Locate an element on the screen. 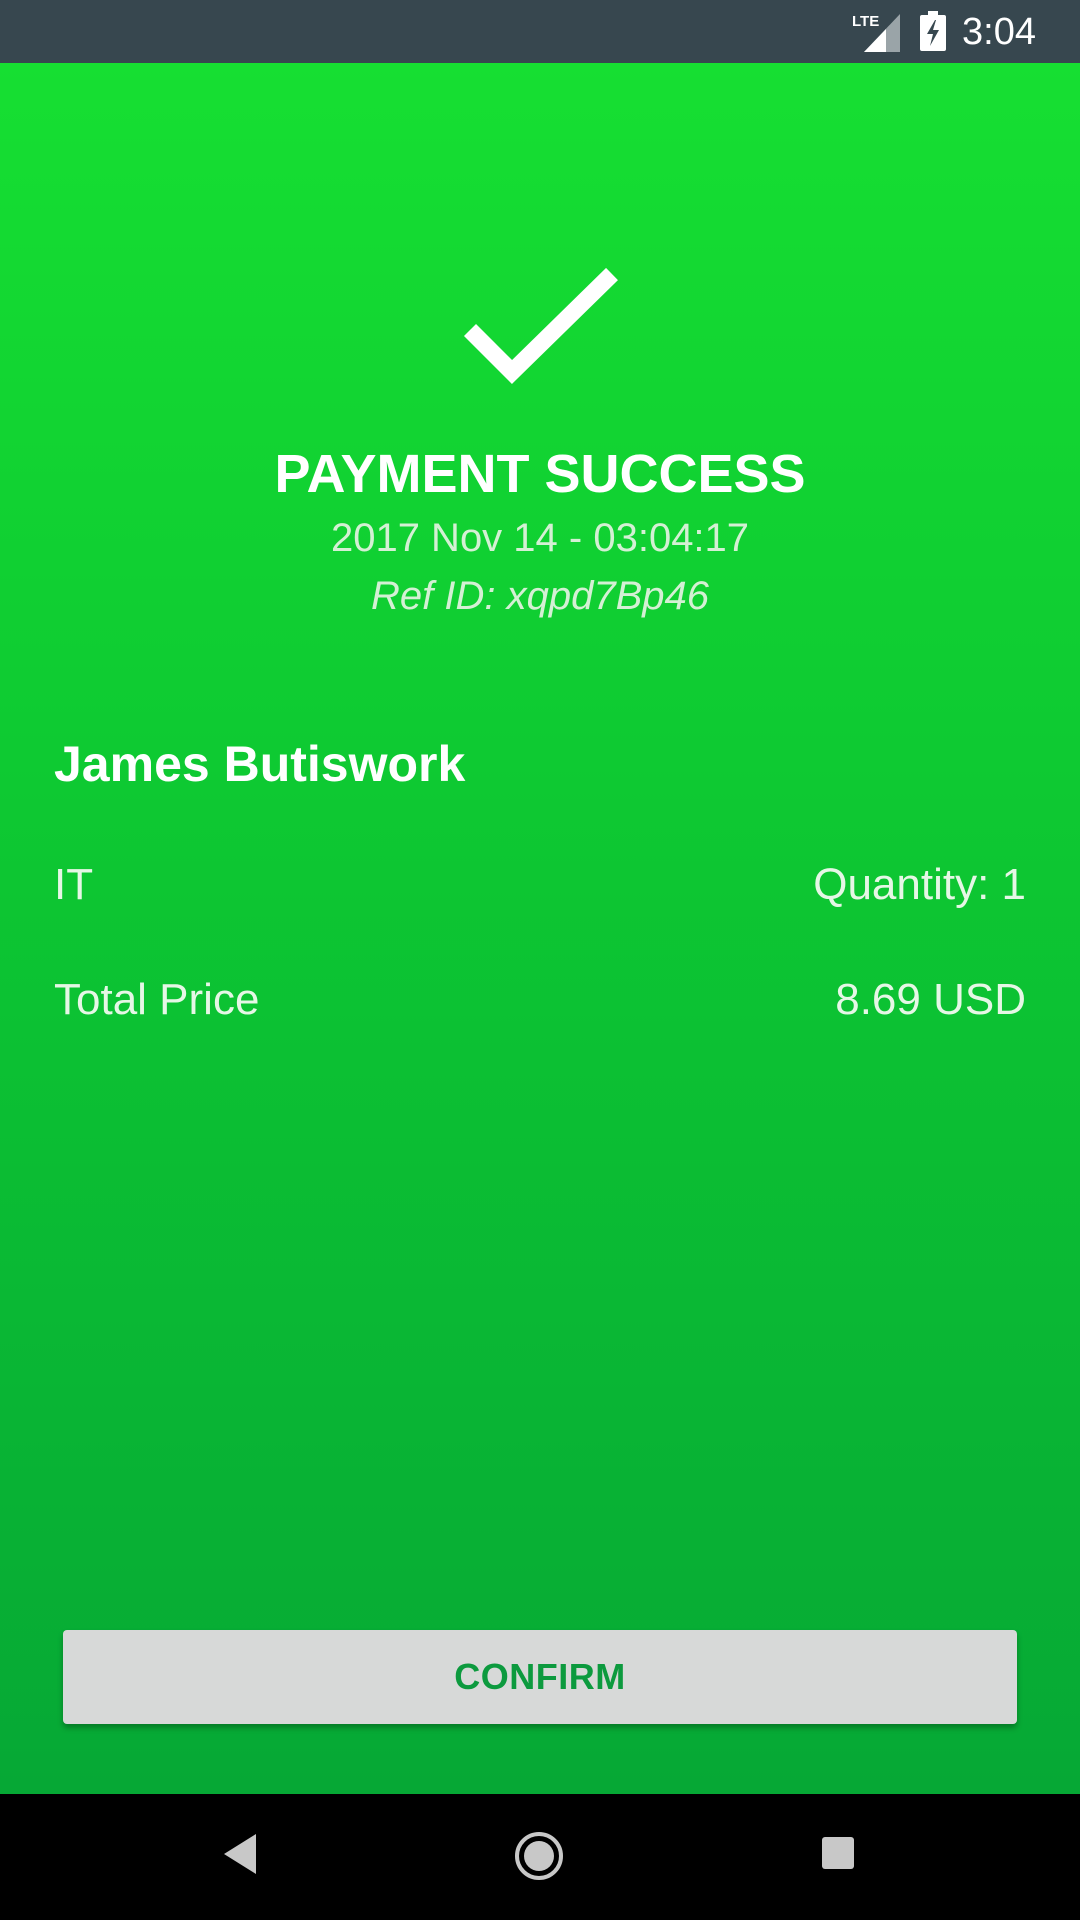 Image resolution: width=1080 pixels, height=1920 pixels. back-icon is located at coordinates (240, 1854).